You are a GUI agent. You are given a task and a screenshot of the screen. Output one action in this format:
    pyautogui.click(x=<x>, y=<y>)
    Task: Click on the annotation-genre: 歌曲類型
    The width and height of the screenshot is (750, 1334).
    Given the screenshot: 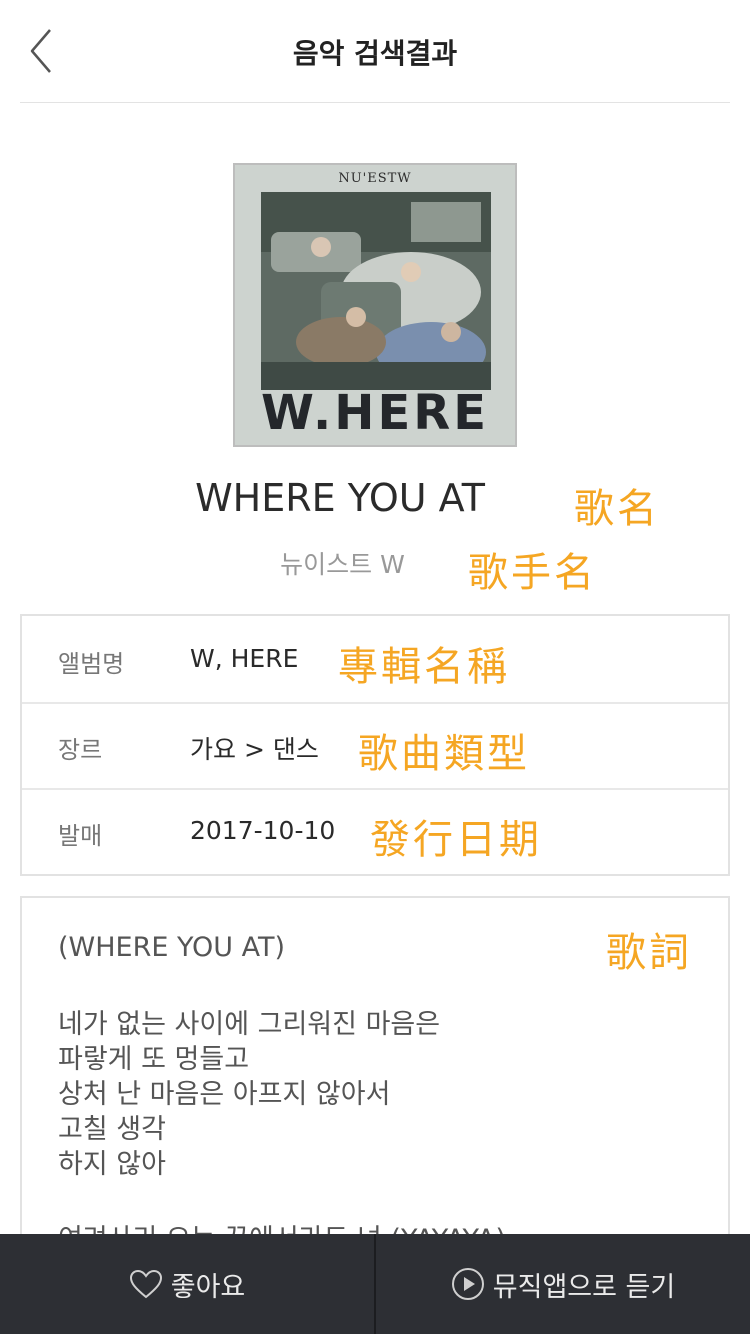 What is the action you would take?
    pyautogui.click(x=444, y=754)
    